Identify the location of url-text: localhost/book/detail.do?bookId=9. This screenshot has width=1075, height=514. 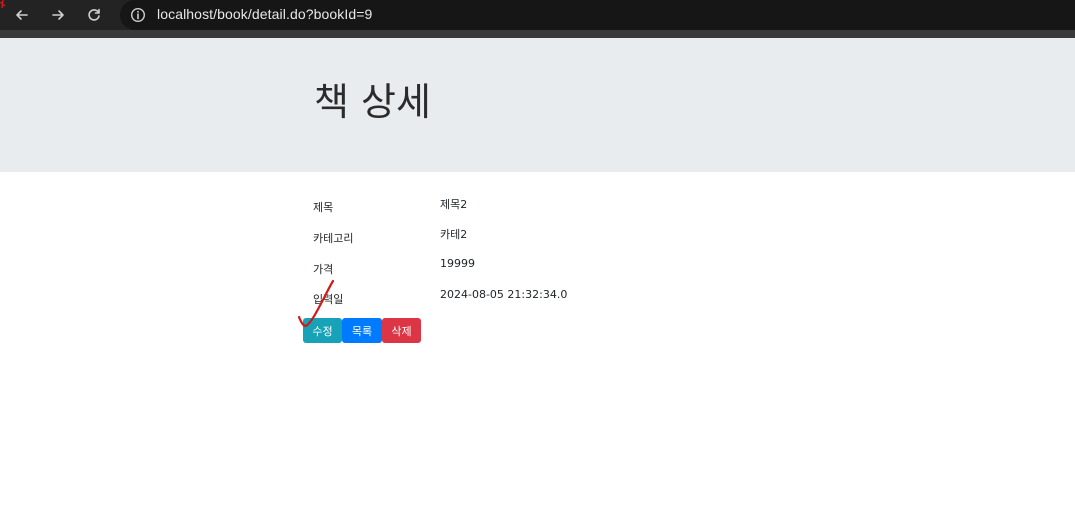
(264, 14).